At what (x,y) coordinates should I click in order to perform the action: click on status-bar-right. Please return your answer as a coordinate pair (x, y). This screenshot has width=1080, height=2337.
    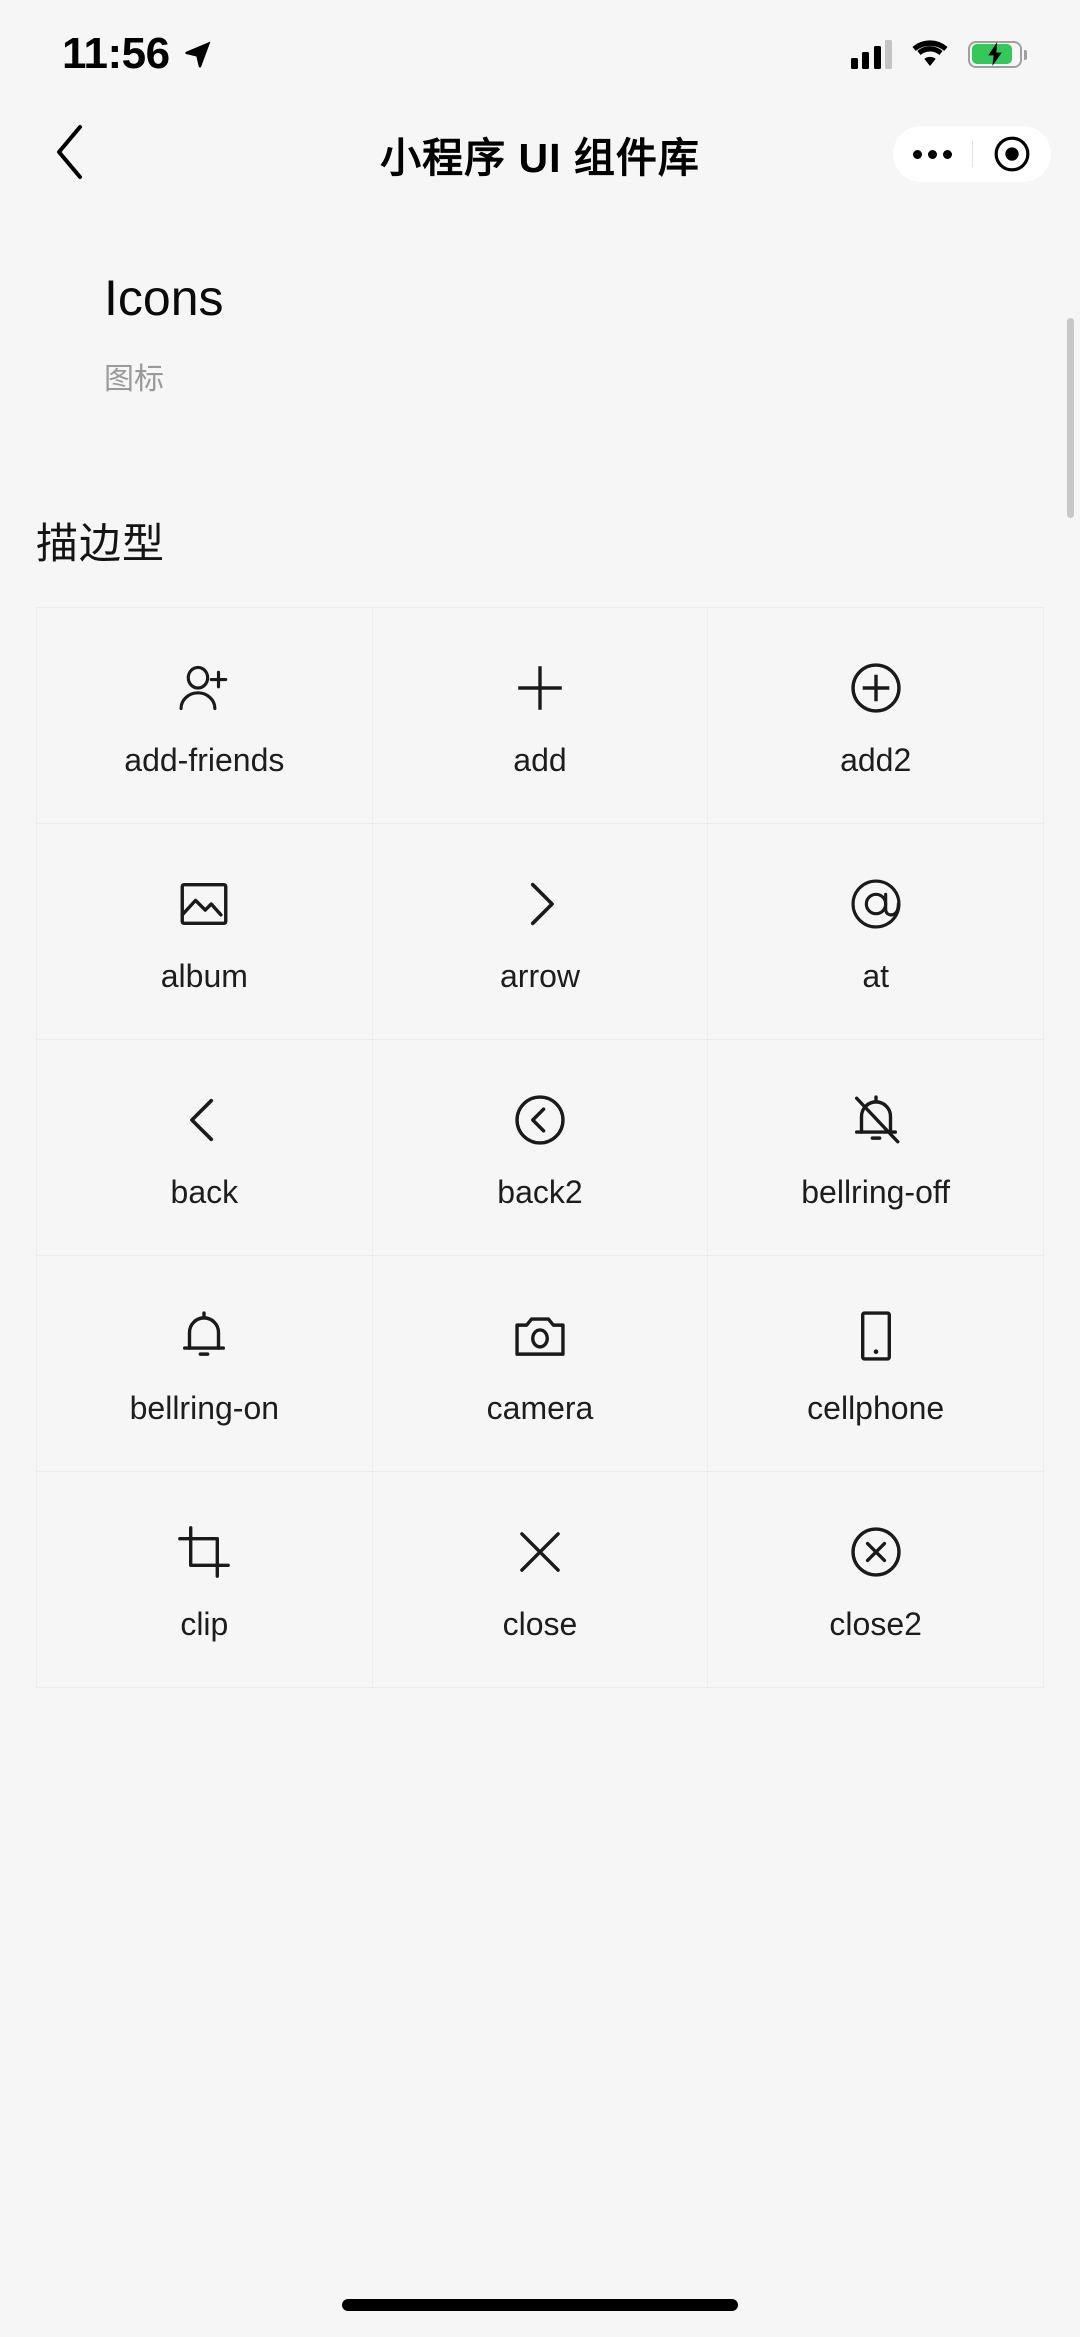
    Looking at the image, I should click on (938, 54).